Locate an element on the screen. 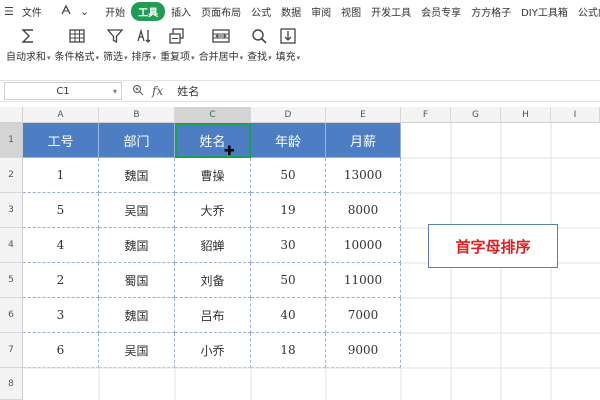 Image resolution: width=600 pixels, height=400 pixels. menu-tab-formulas: 公式 is located at coordinates (261, 11).